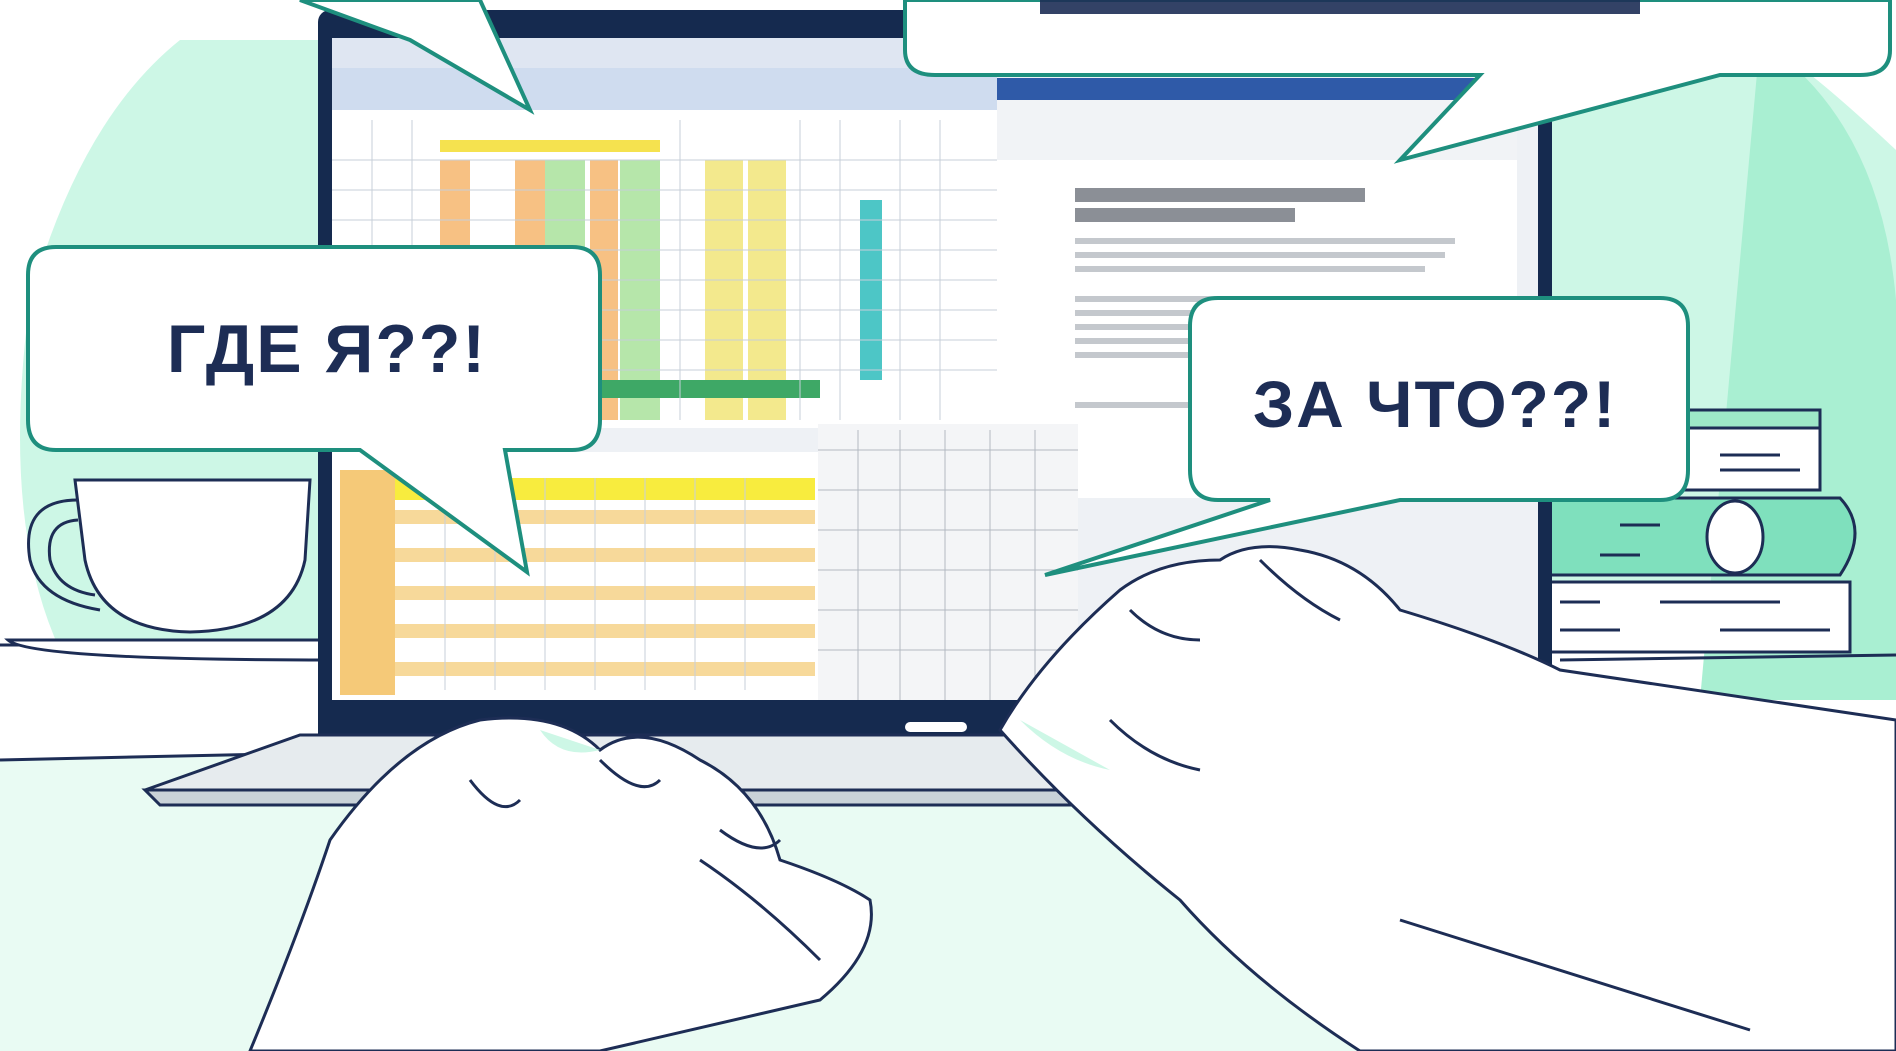  What do you see at coordinates (936, 727) in the screenshot?
I see `laptop-trackpad-notch` at bounding box center [936, 727].